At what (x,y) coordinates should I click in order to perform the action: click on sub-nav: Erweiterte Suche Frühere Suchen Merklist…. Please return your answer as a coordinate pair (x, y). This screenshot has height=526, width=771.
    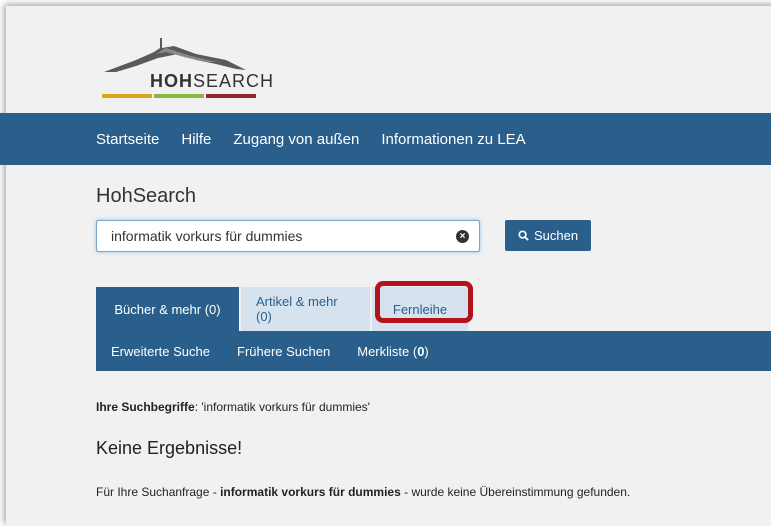
    Looking at the image, I should click on (433, 351).